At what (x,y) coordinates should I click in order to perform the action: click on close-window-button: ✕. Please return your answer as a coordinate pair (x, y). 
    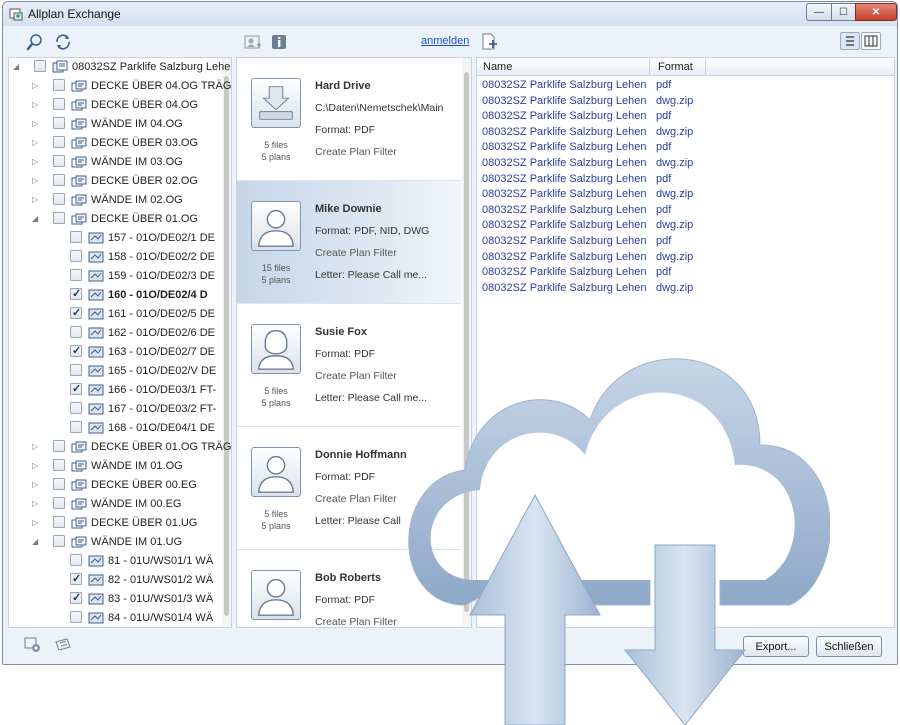
    Looking at the image, I should click on (876, 12).